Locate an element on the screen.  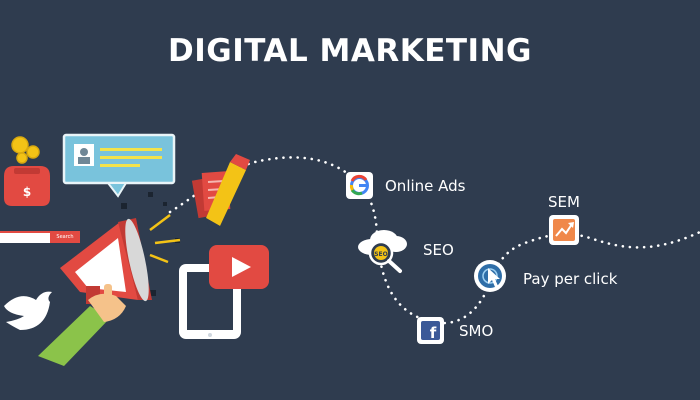
chat-bubble-icon is located at coordinates (119, 165).